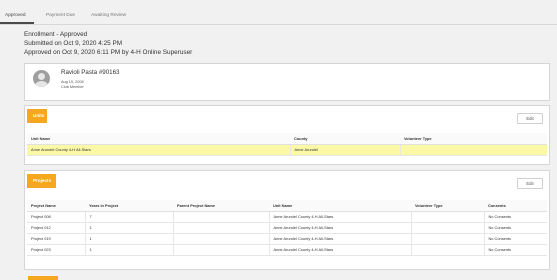 The height and width of the screenshot is (280, 557). Describe the element at coordinates (56, 250) in the screenshot. I see `project-name-cell: Project 023` at that location.